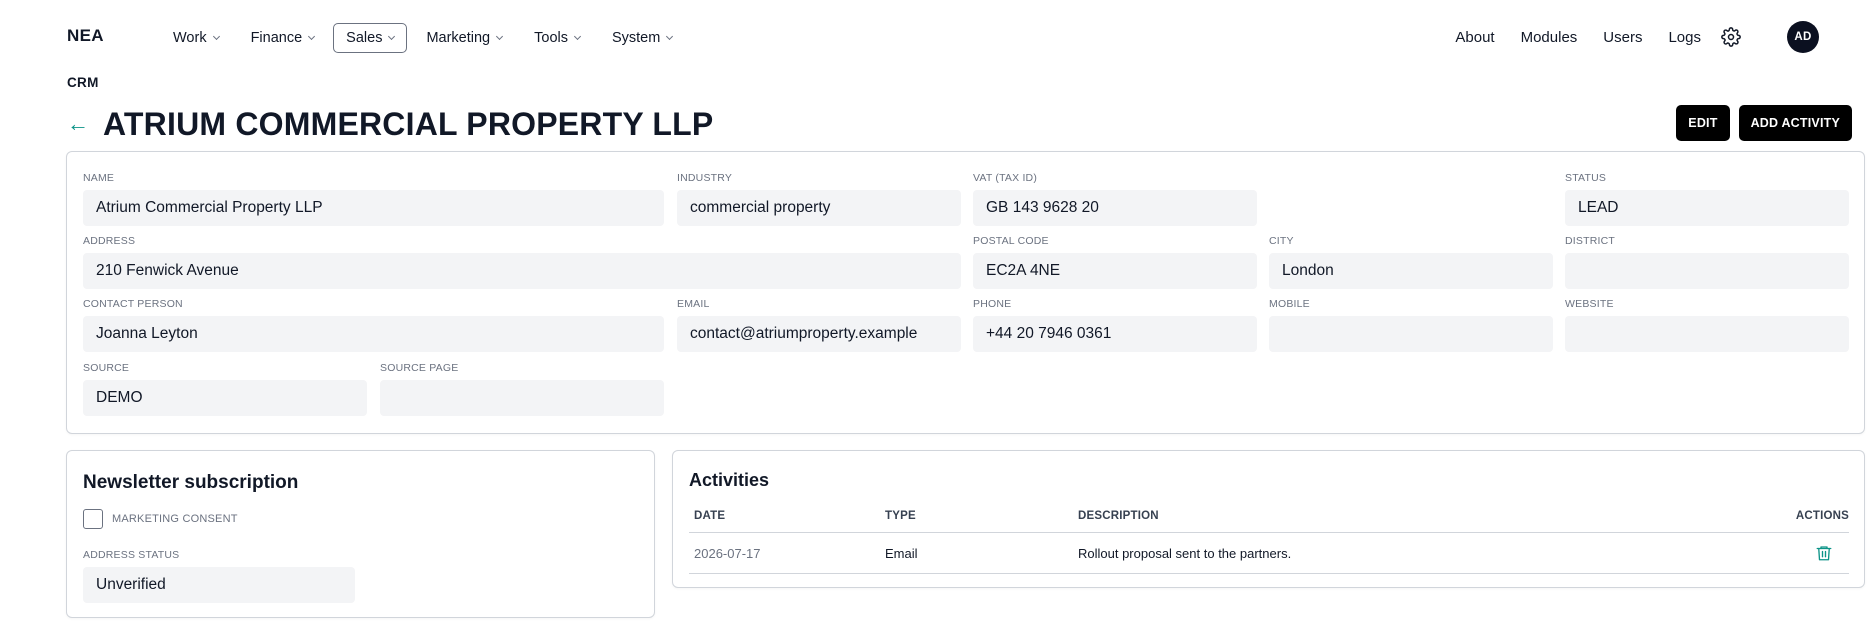  I want to click on field-label: CONTACT PERSON, so click(133, 304).